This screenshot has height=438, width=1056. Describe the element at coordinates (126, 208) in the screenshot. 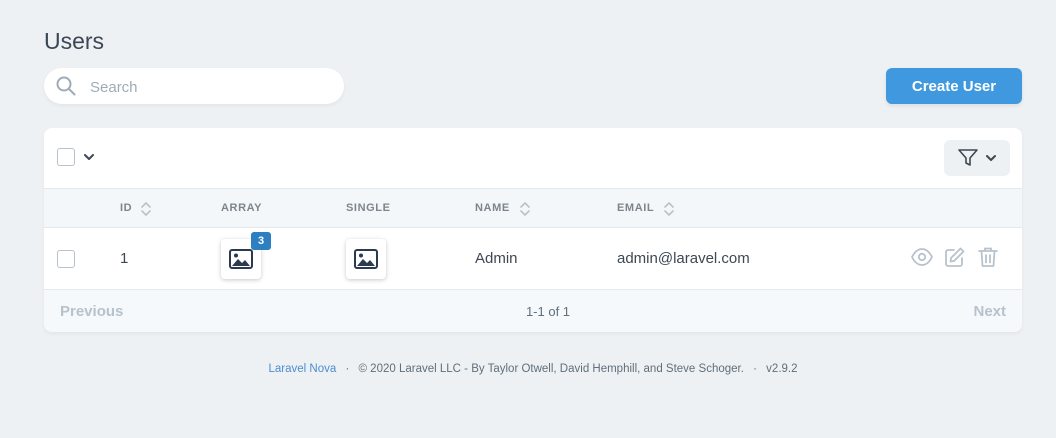

I see `column-header-id: ID` at that location.